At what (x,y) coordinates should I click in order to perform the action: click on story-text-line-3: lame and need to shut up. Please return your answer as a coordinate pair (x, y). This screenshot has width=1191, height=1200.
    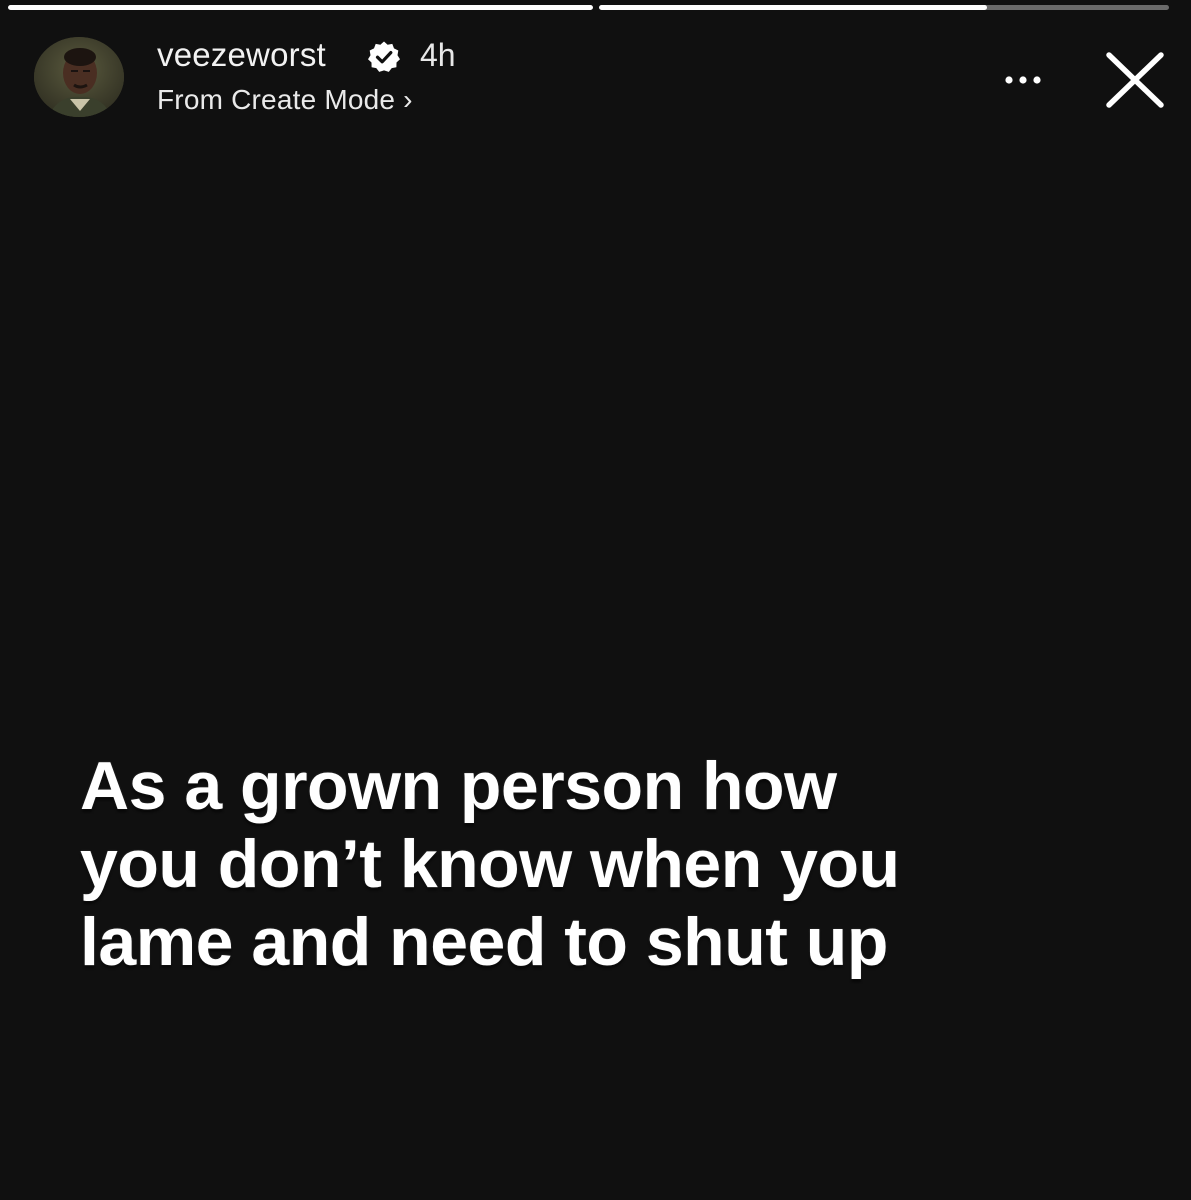
    Looking at the image, I should click on (484, 942).